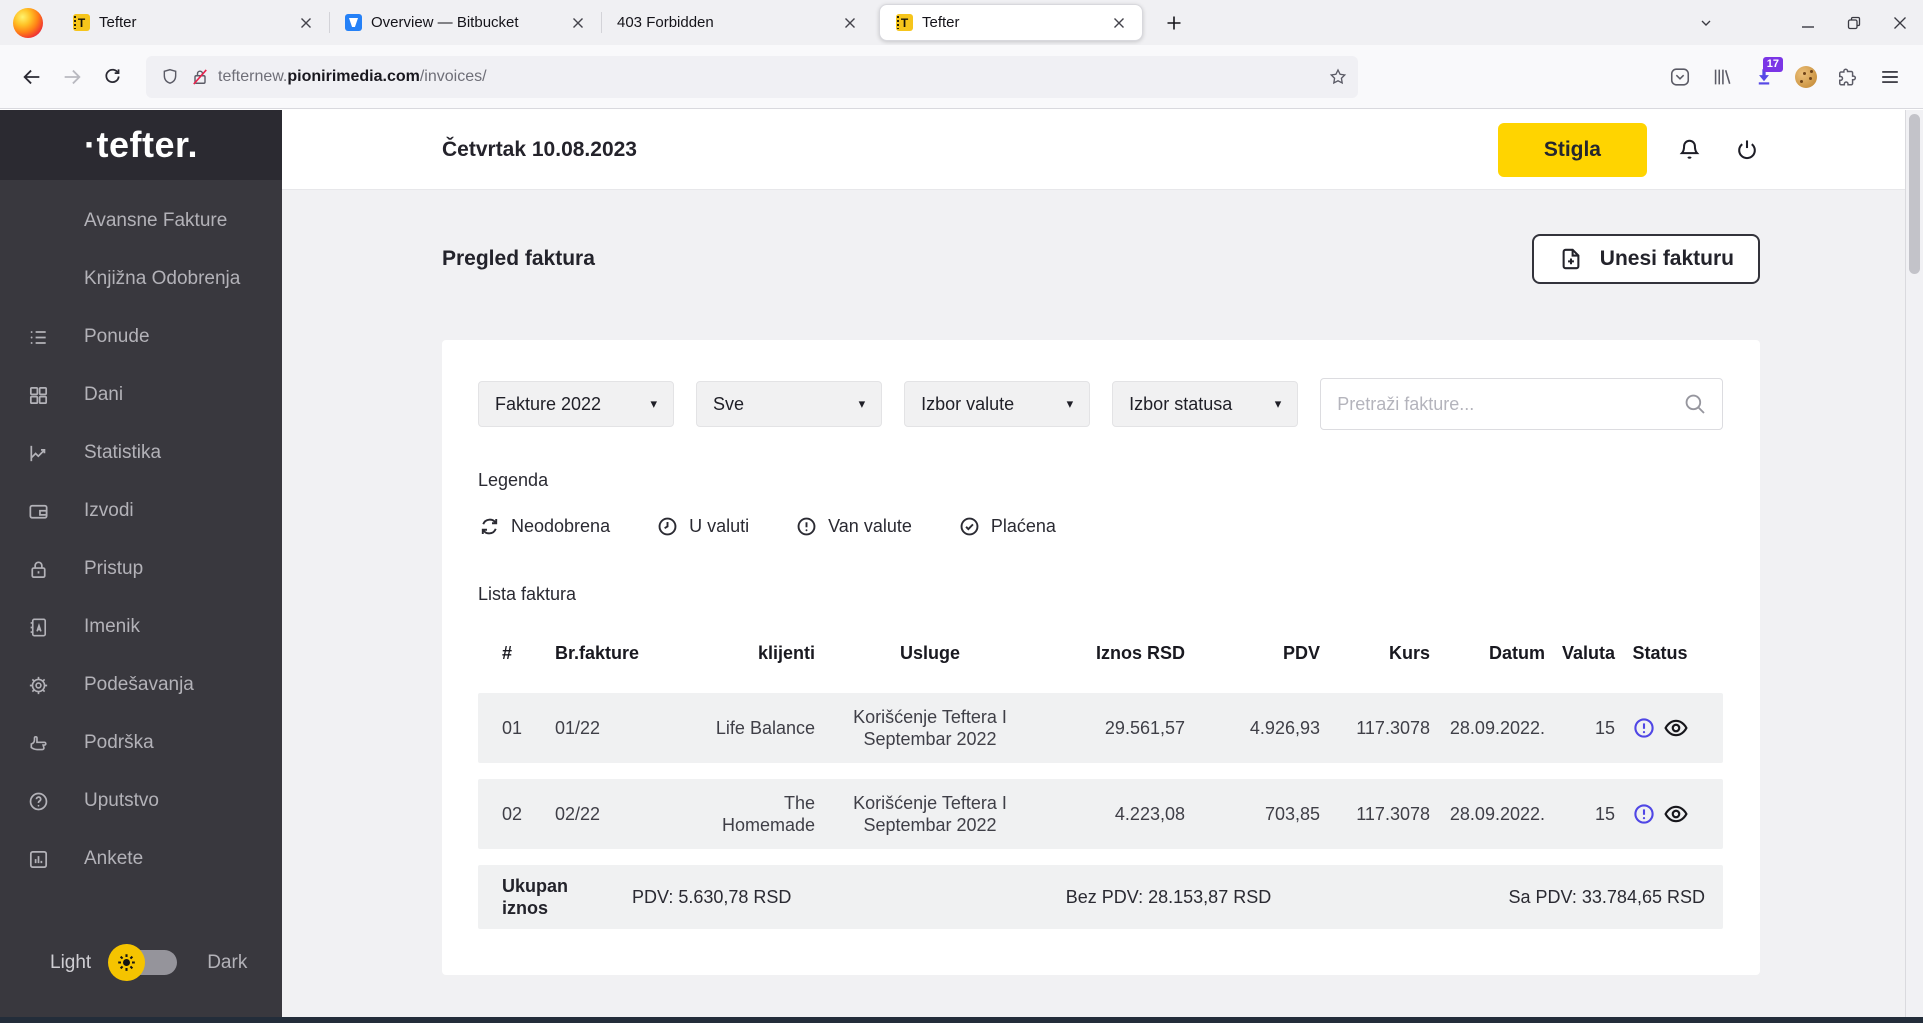  I want to click on sidebar-item-izvodi: Izvodi, so click(141, 511).